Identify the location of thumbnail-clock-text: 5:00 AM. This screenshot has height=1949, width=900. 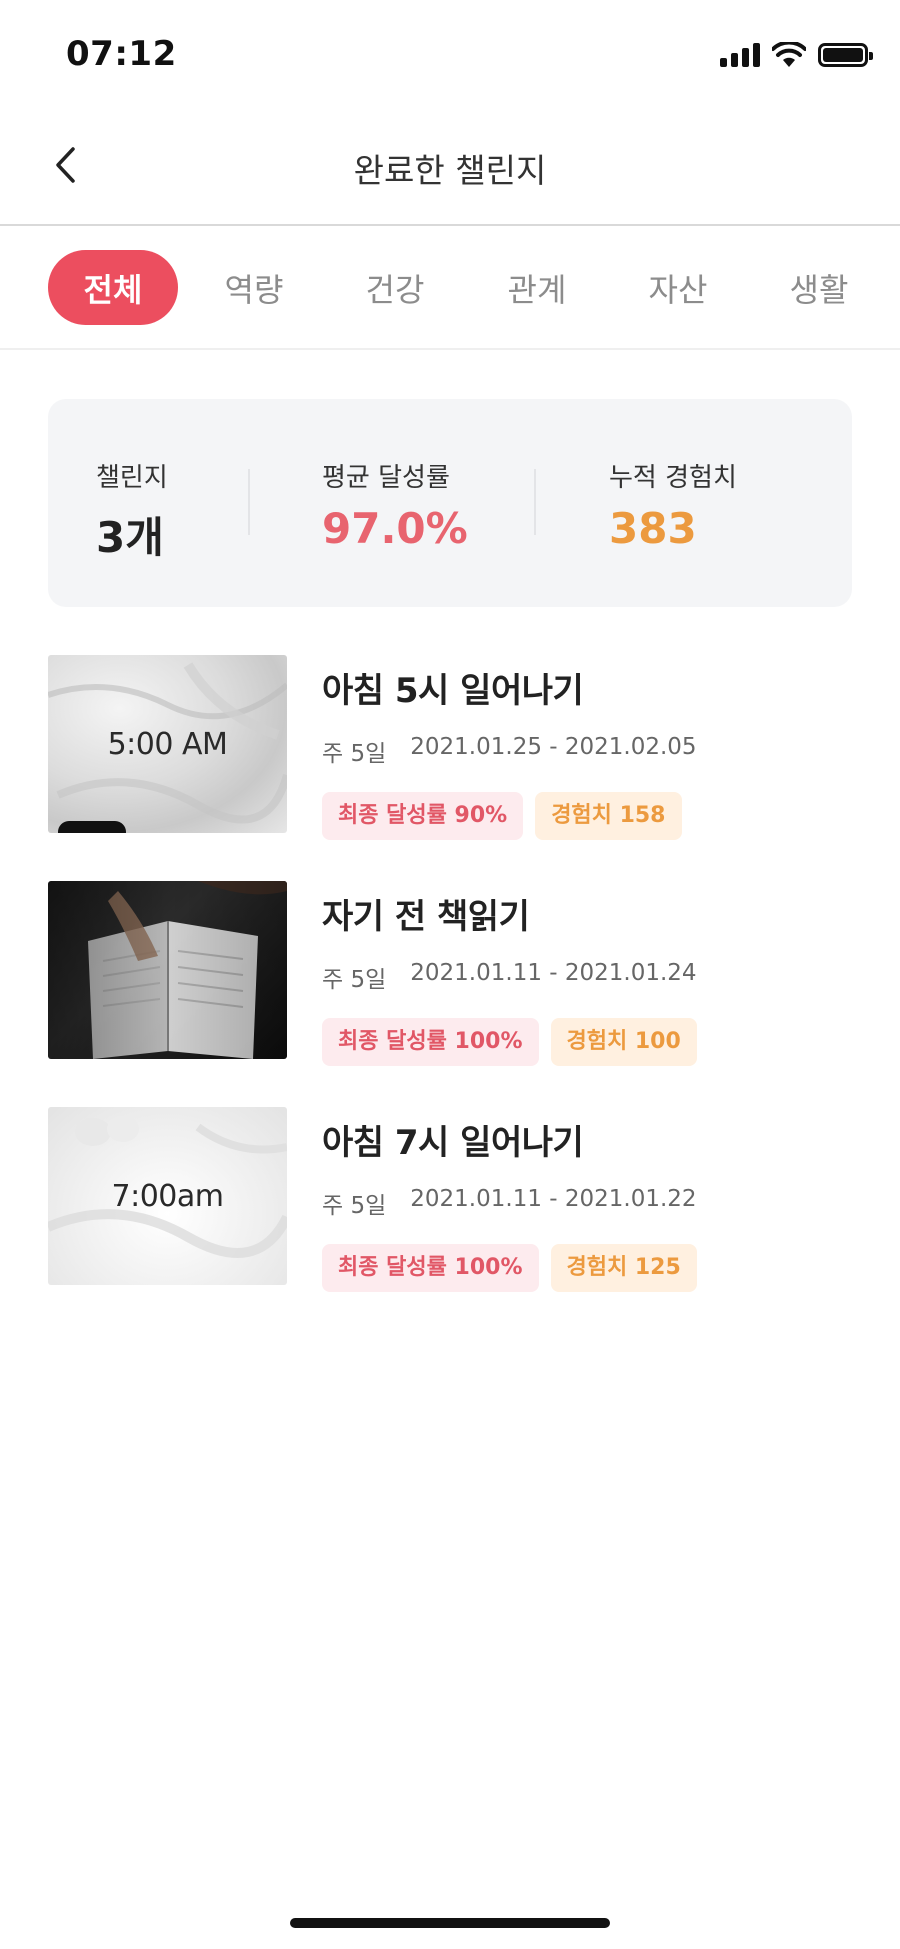
(167, 744).